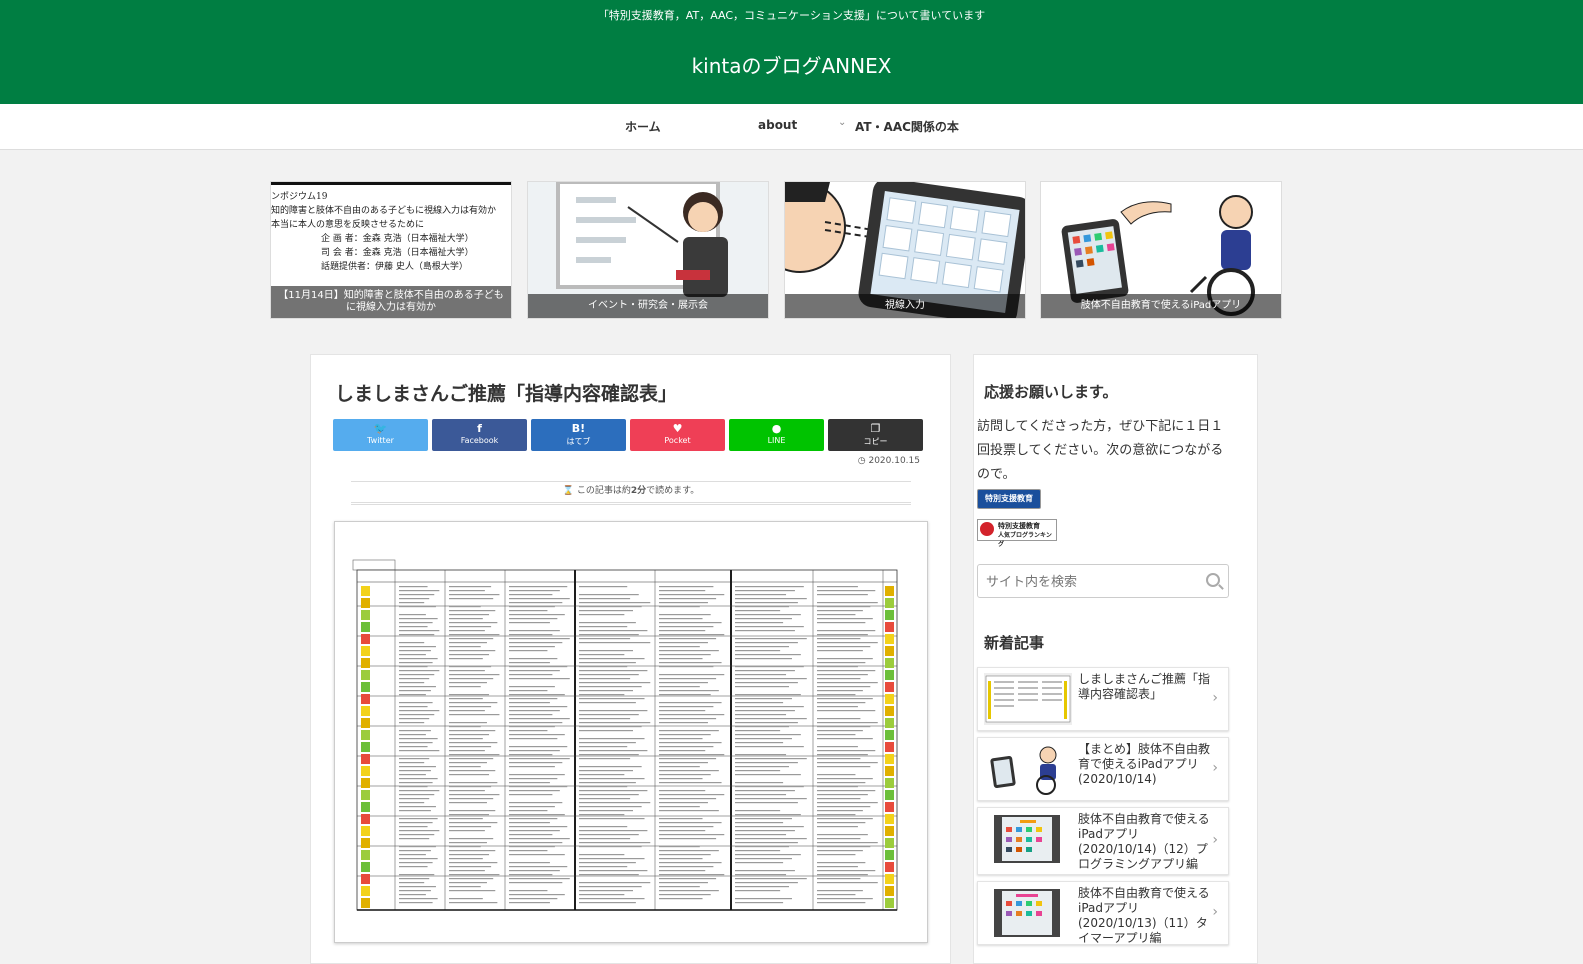  I want to click on site-title-link: kintaのブログANNEX, so click(791, 64).